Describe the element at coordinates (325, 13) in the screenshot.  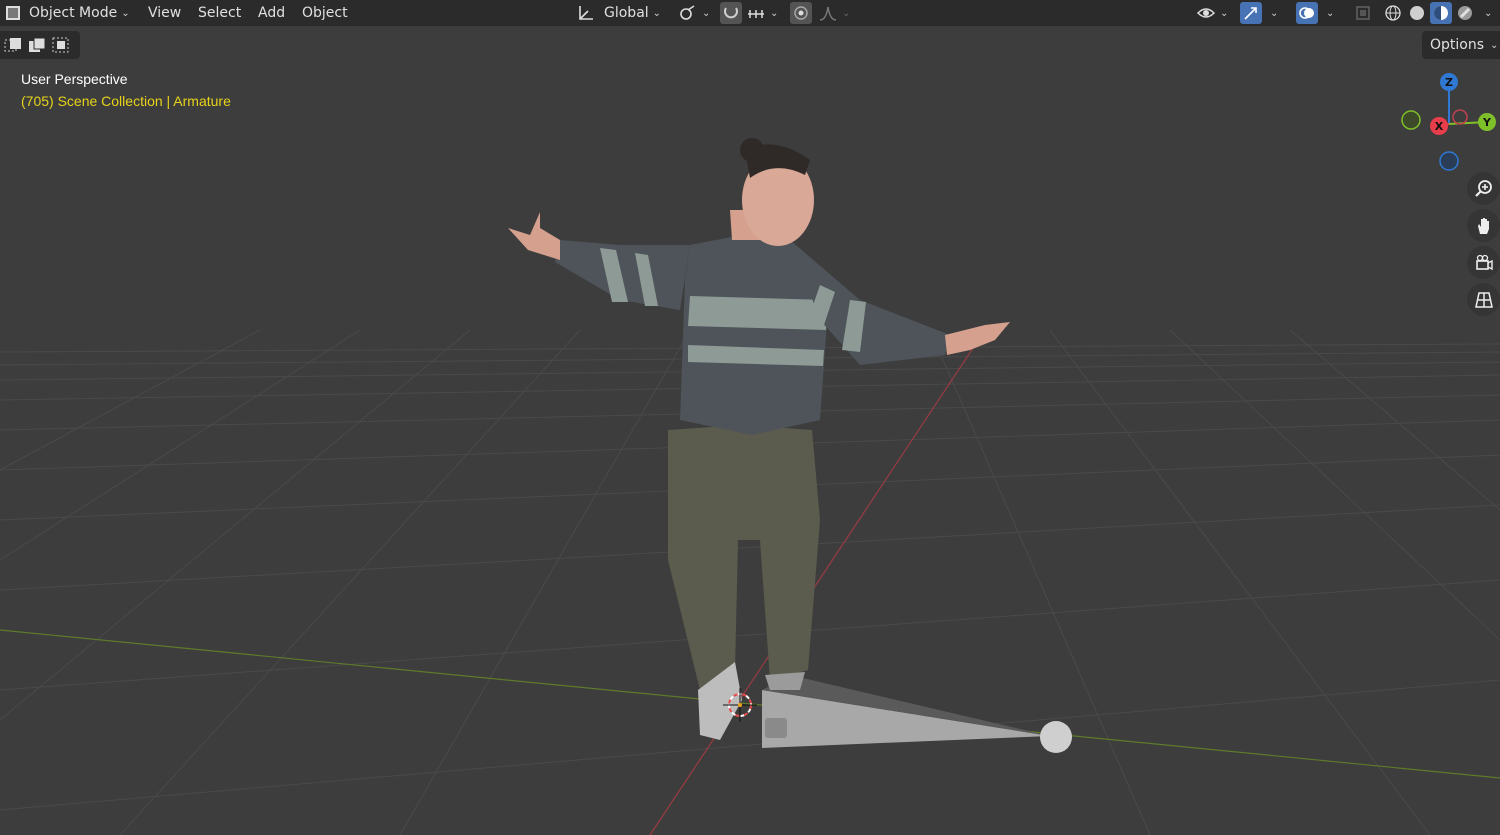
I see `menu-object: Object` at that location.